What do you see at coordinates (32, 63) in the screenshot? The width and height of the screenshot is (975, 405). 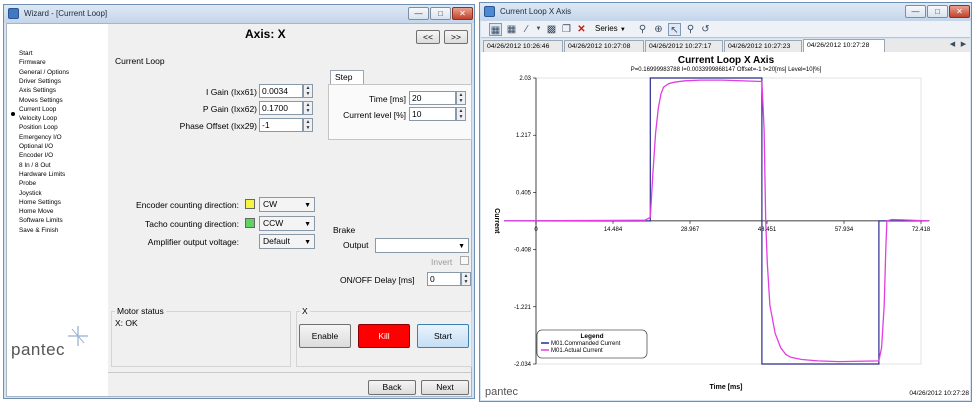 I see `nav-item: Firmware` at bounding box center [32, 63].